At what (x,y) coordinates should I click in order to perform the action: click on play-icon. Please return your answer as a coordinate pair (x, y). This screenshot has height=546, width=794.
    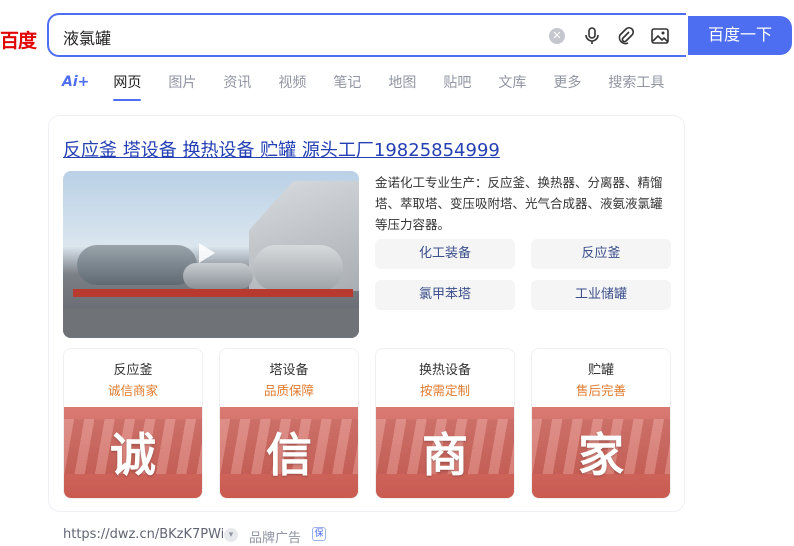
    Looking at the image, I should click on (207, 253).